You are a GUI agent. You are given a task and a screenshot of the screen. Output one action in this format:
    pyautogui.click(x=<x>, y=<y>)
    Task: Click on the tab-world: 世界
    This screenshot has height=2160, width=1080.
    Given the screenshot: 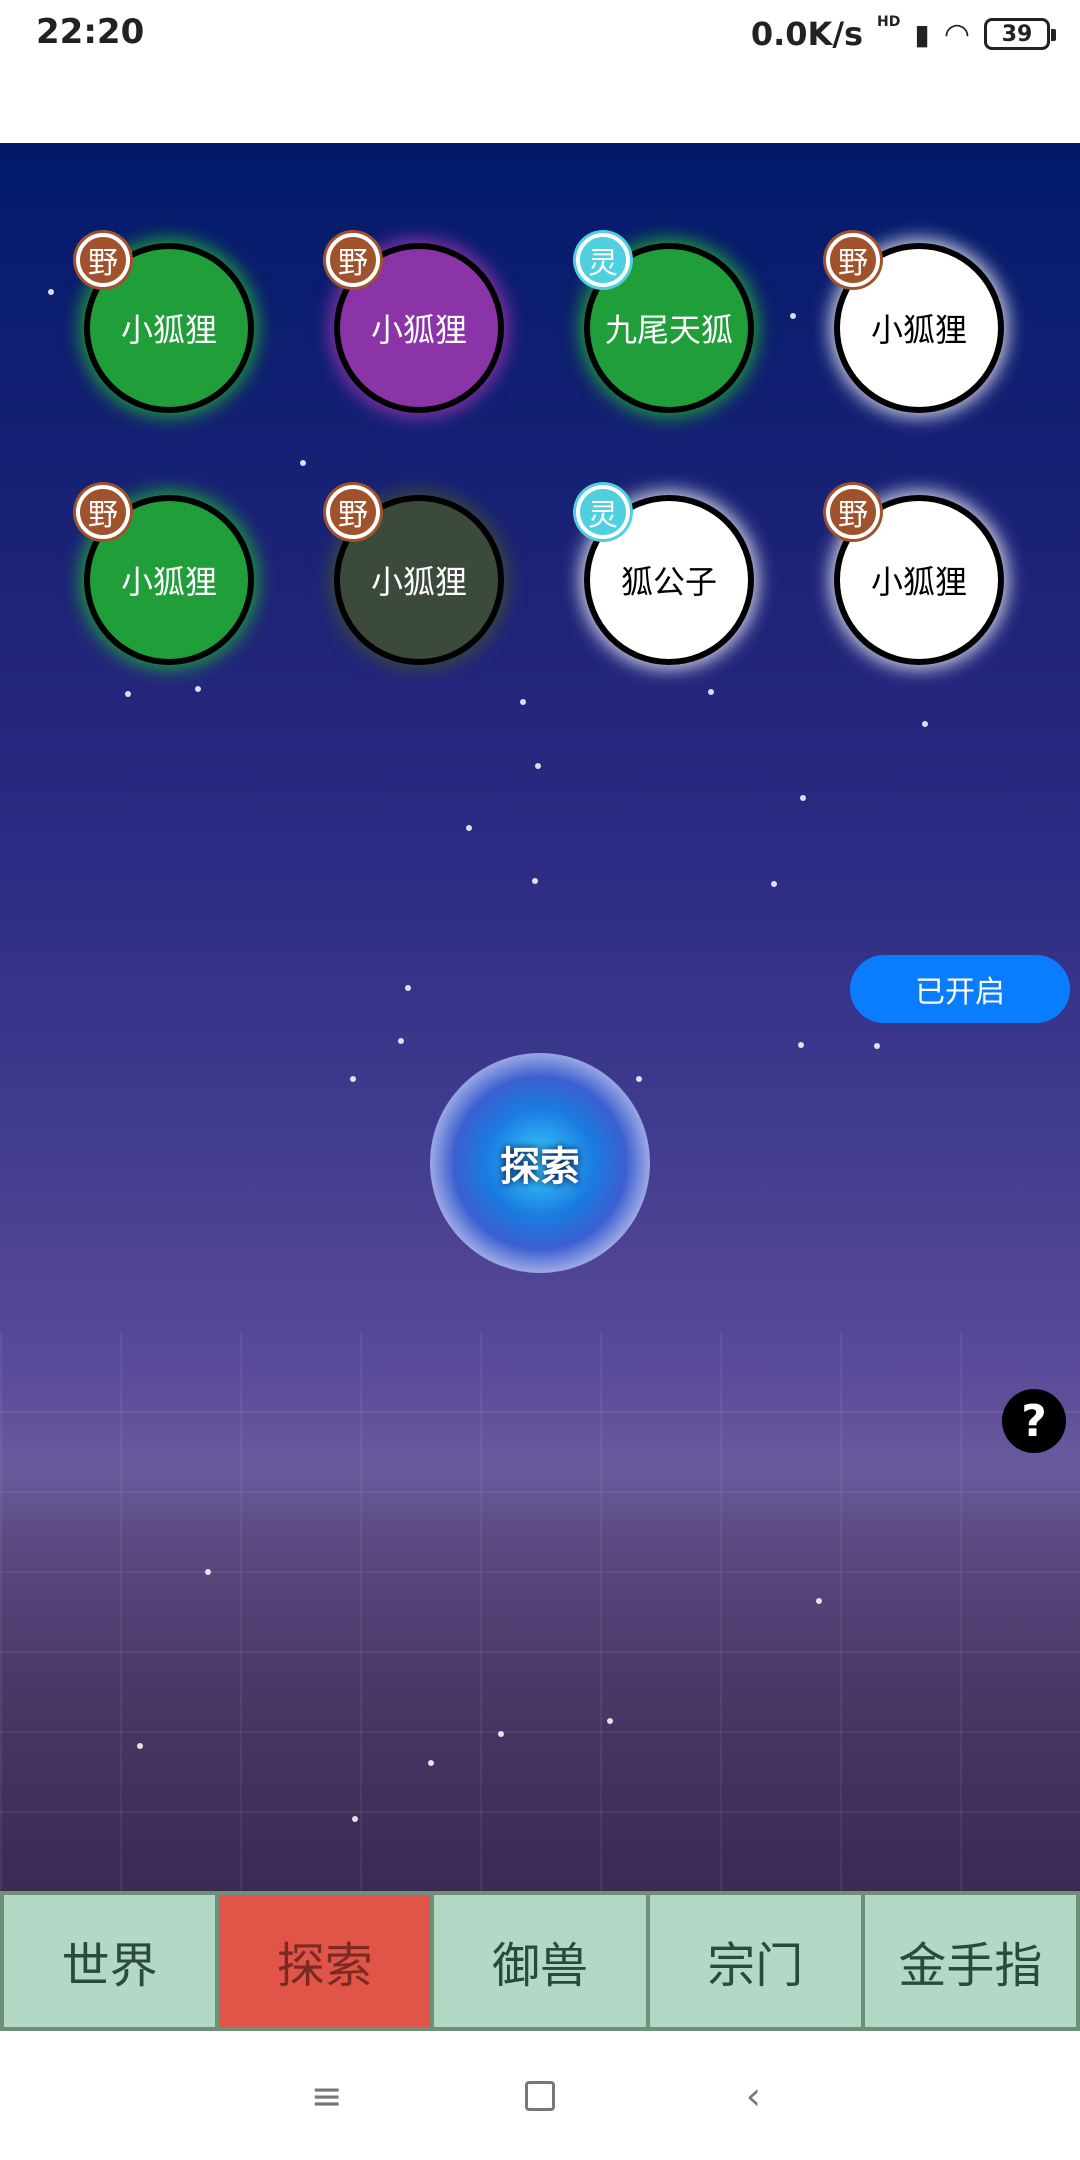 What is the action you would take?
    pyautogui.click(x=110, y=1961)
    